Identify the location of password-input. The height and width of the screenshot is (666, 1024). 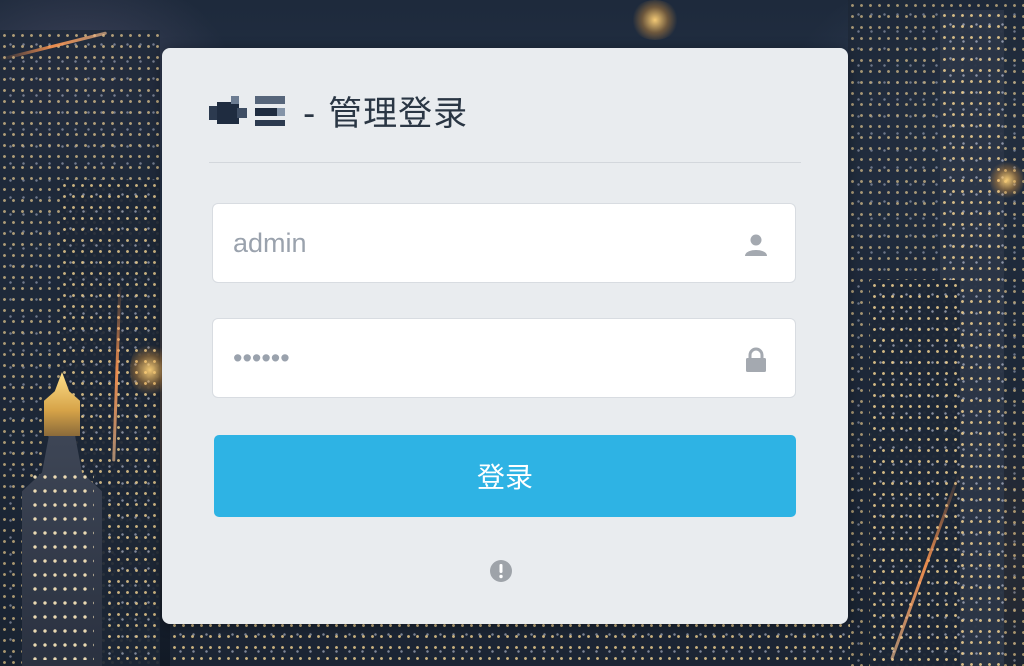
(483, 358).